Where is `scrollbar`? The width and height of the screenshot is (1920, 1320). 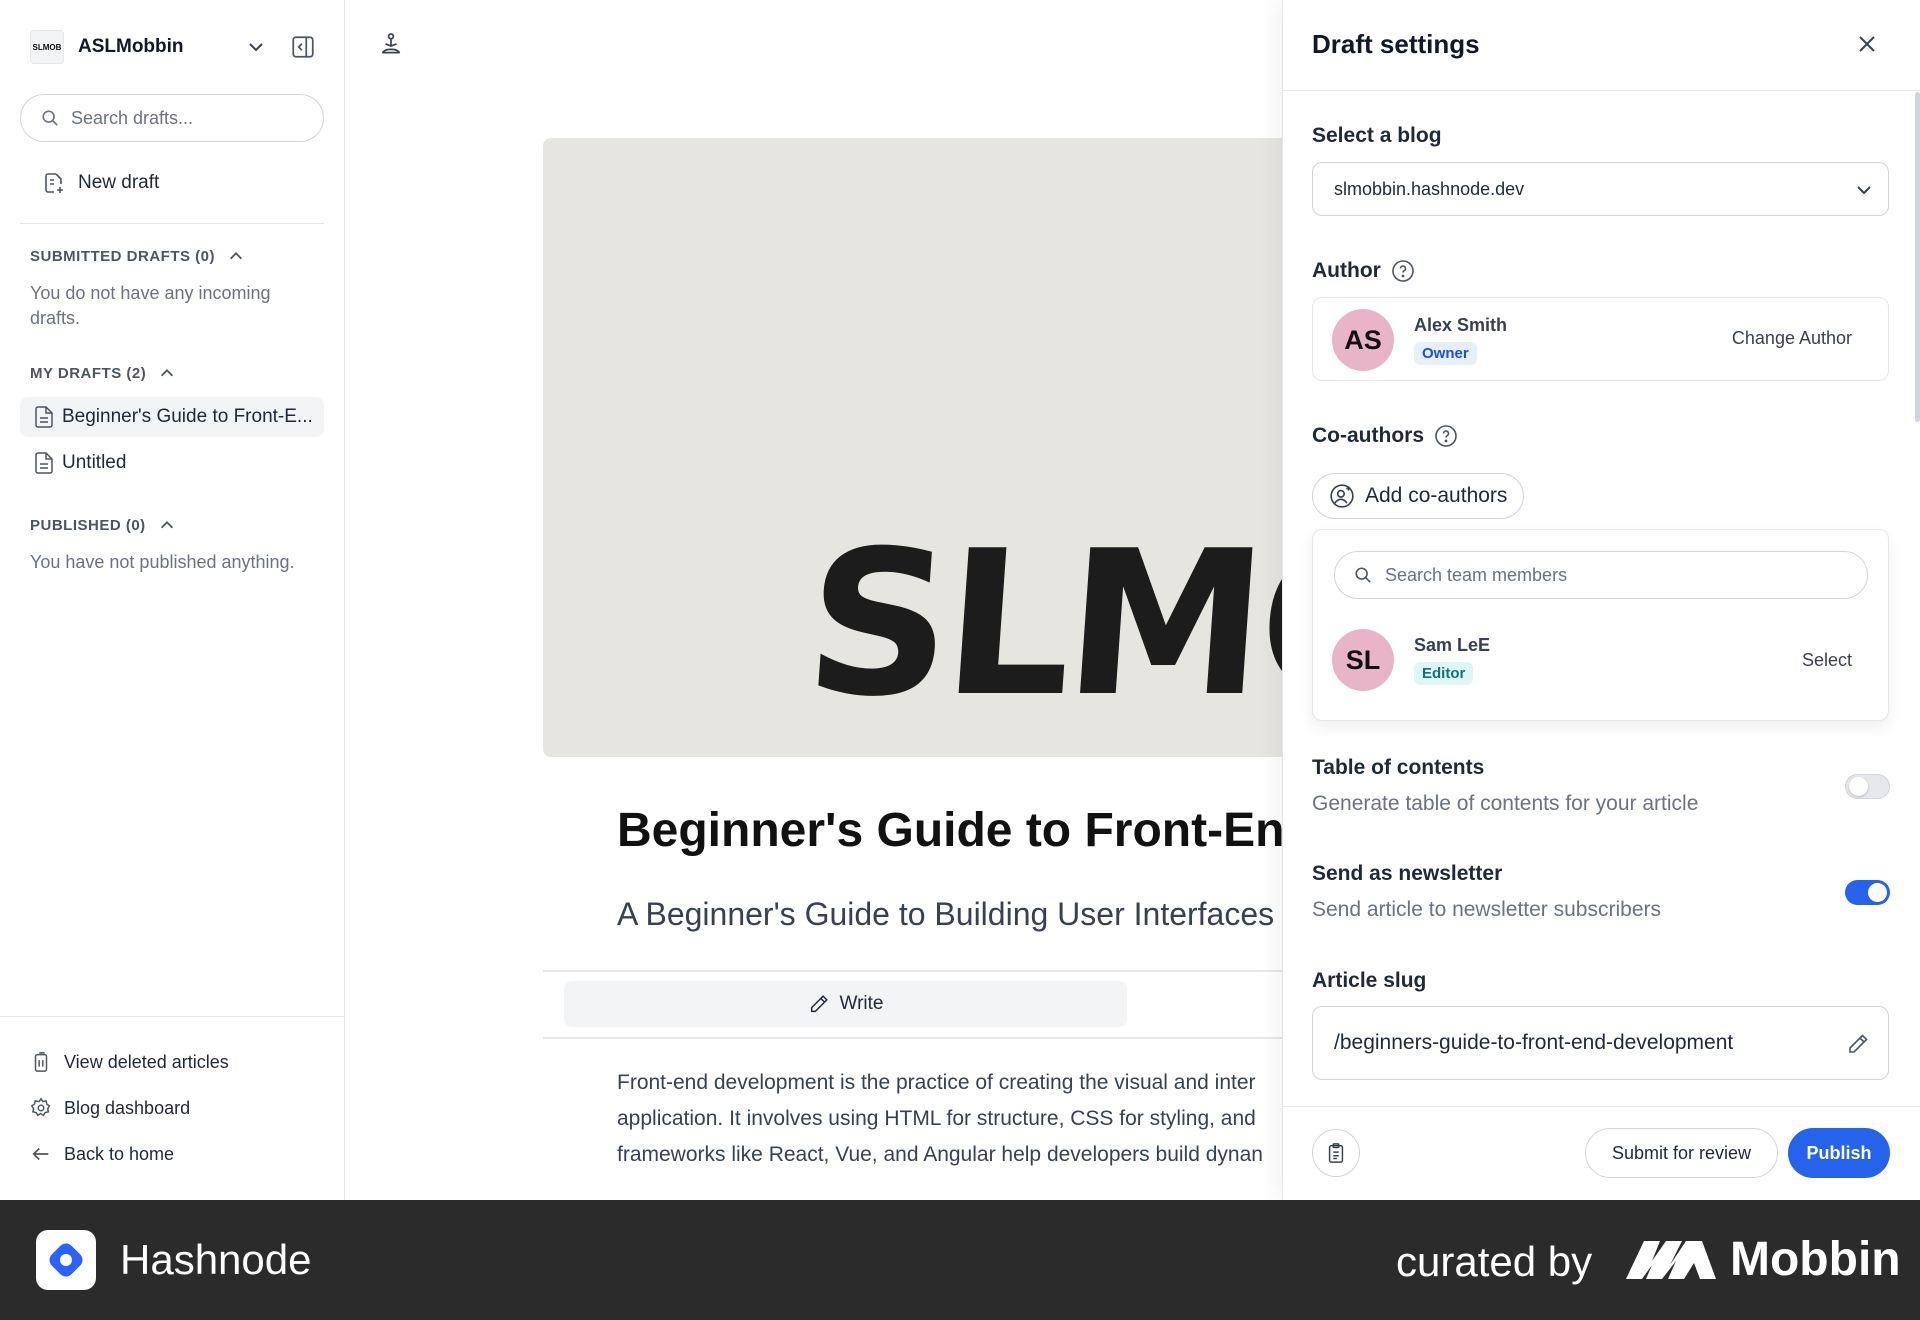 scrollbar is located at coordinates (1917, 257).